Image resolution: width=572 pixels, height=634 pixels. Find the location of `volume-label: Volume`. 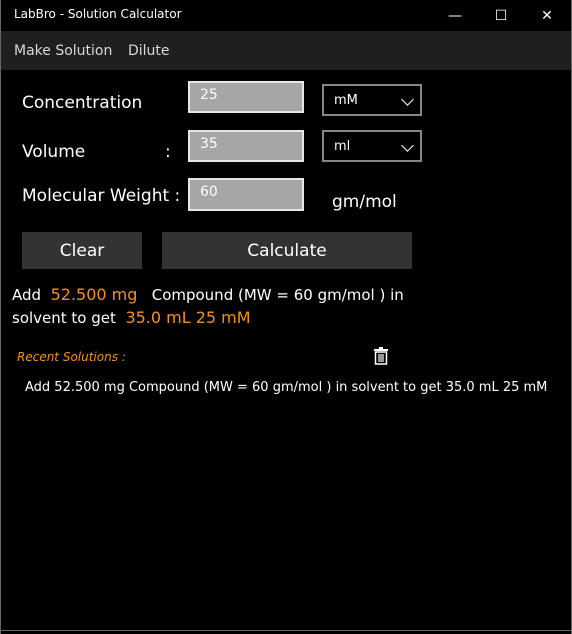

volume-label: Volume is located at coordinates (54, 152).